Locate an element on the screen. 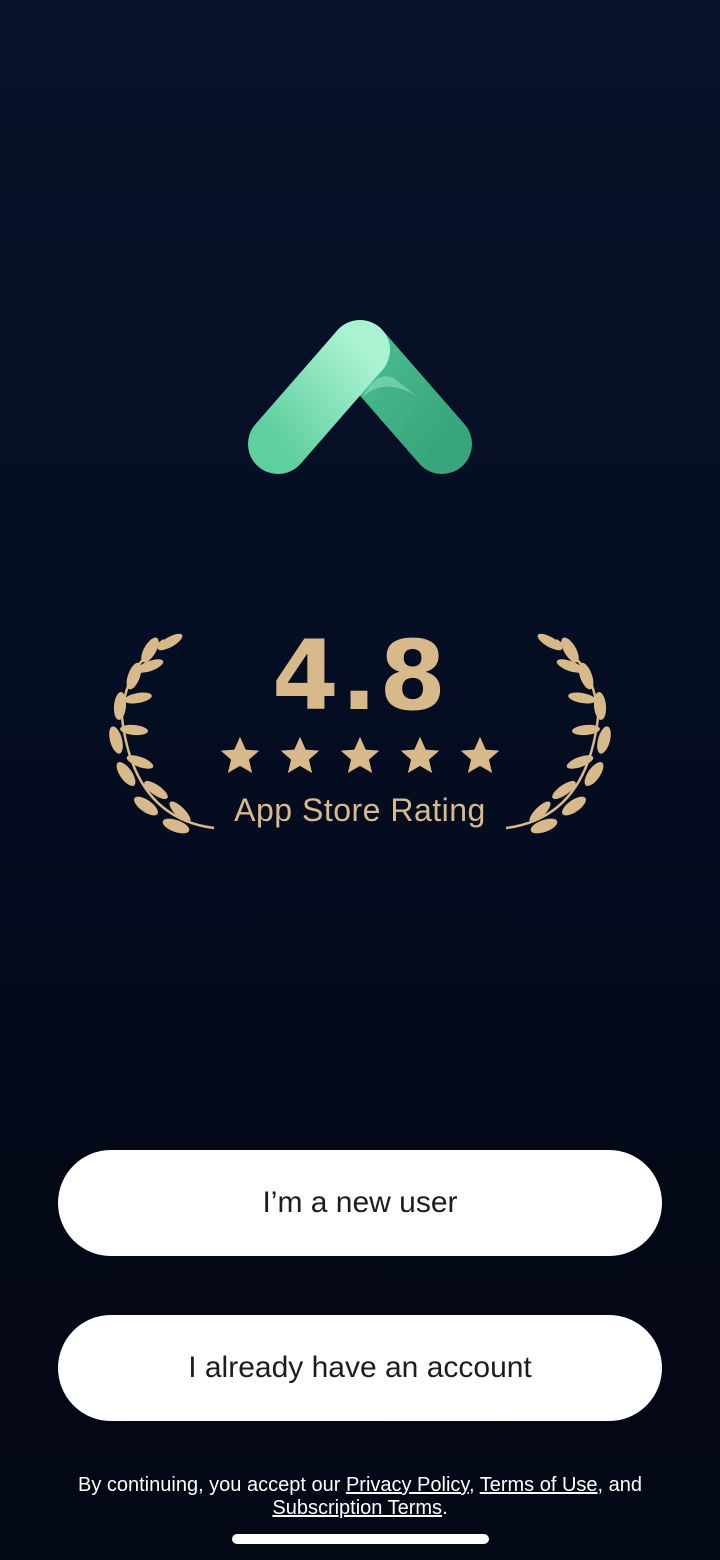 The width and height of the screenshot is (720, 1560). rating-label: App Store Rating is located at coordinates (360, 810).